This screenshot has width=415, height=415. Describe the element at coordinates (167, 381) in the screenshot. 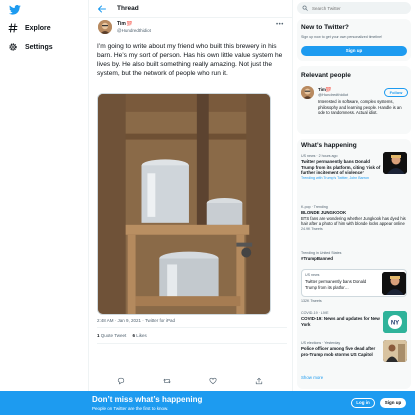

I see `retweet-icon` at that location.